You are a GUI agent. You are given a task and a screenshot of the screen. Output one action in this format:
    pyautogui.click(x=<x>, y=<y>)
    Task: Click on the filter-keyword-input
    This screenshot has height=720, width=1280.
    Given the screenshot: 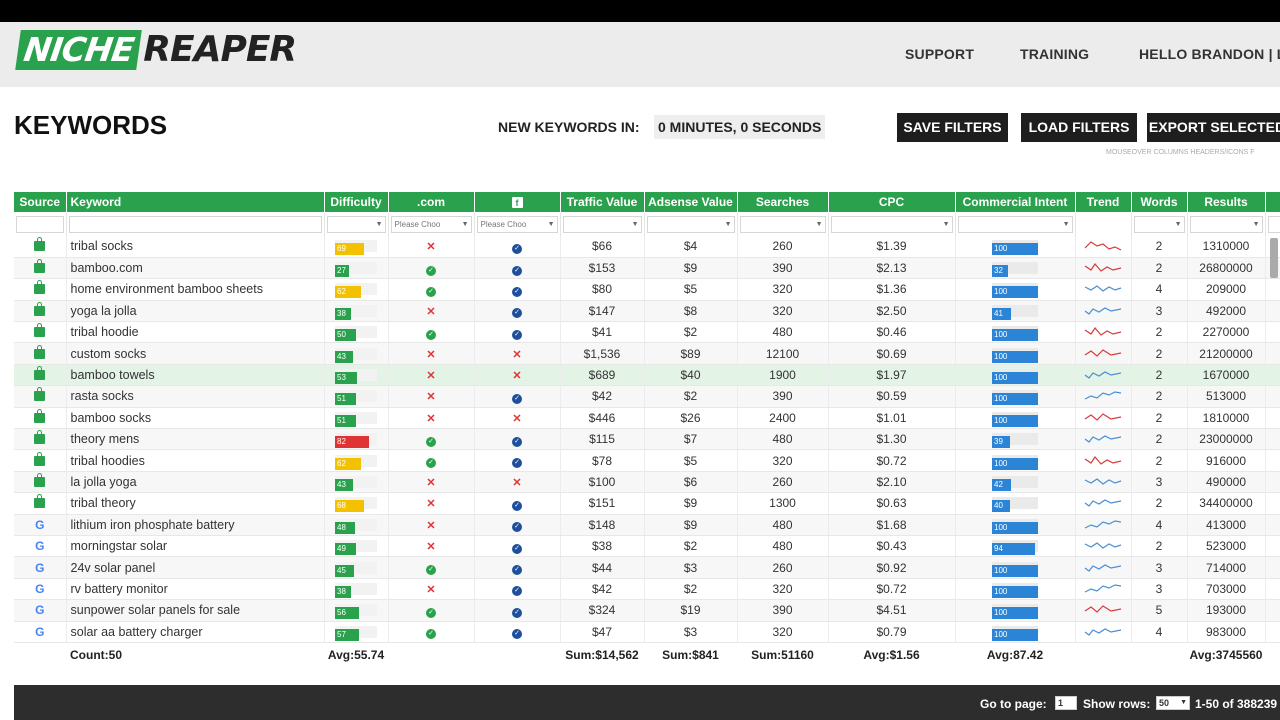 What is the action you would take?
    pyautogui.click(x=195, y=224)
    